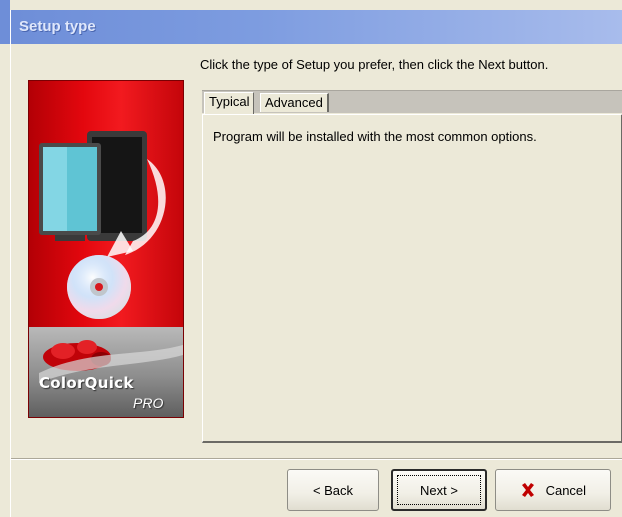  I want to click on cancel-button-label: Cancel, so click(566, 490).